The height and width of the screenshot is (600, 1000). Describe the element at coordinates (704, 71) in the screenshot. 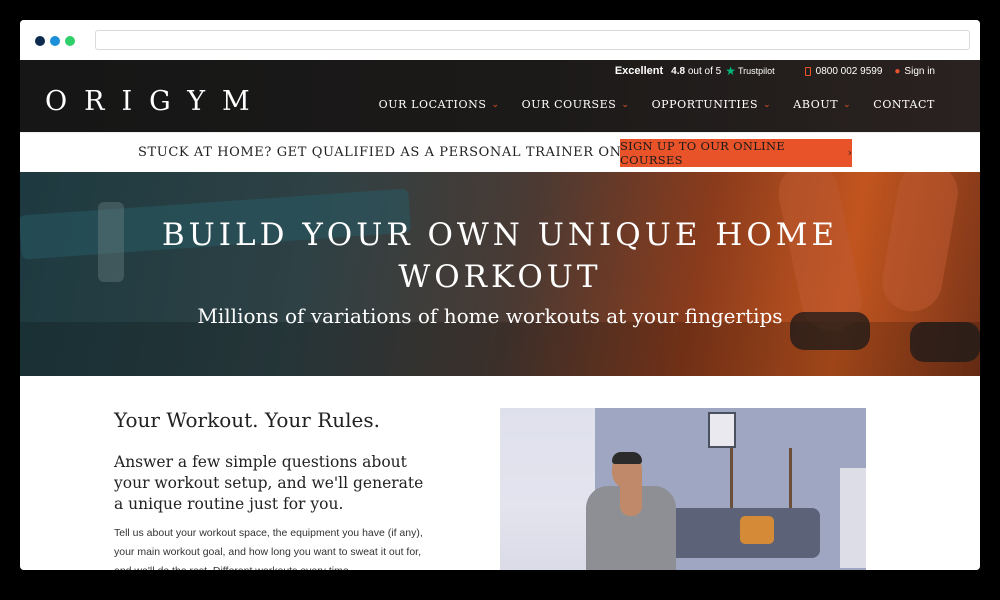

I see `trustpilot-score-suffix: out of 5` at that location.